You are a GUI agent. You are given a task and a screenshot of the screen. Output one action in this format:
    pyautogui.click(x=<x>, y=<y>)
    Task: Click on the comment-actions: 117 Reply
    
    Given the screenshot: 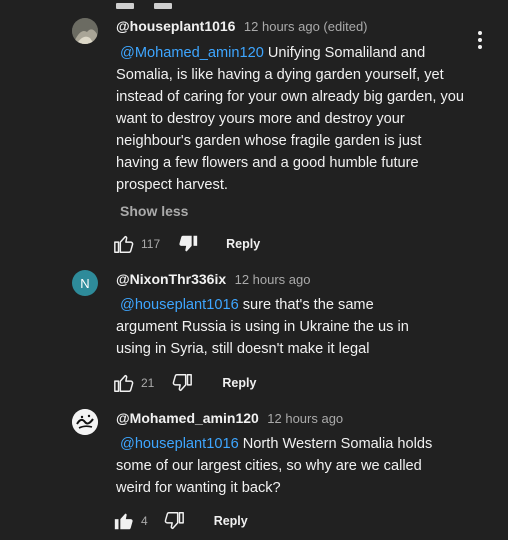 What is the action you would take?
    pyautogui.click(x=186, y=244)
    